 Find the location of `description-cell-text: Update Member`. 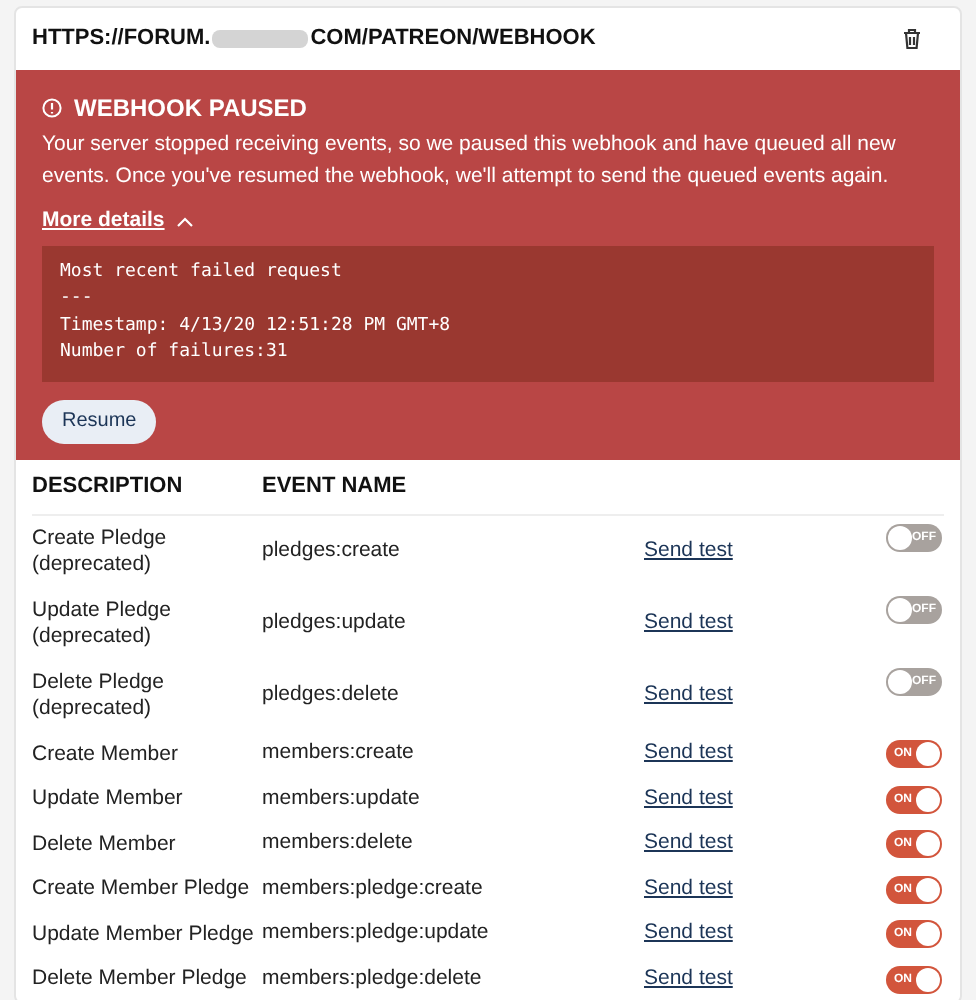

description-cell-text: Update Member is located at coordinates (108, 799).